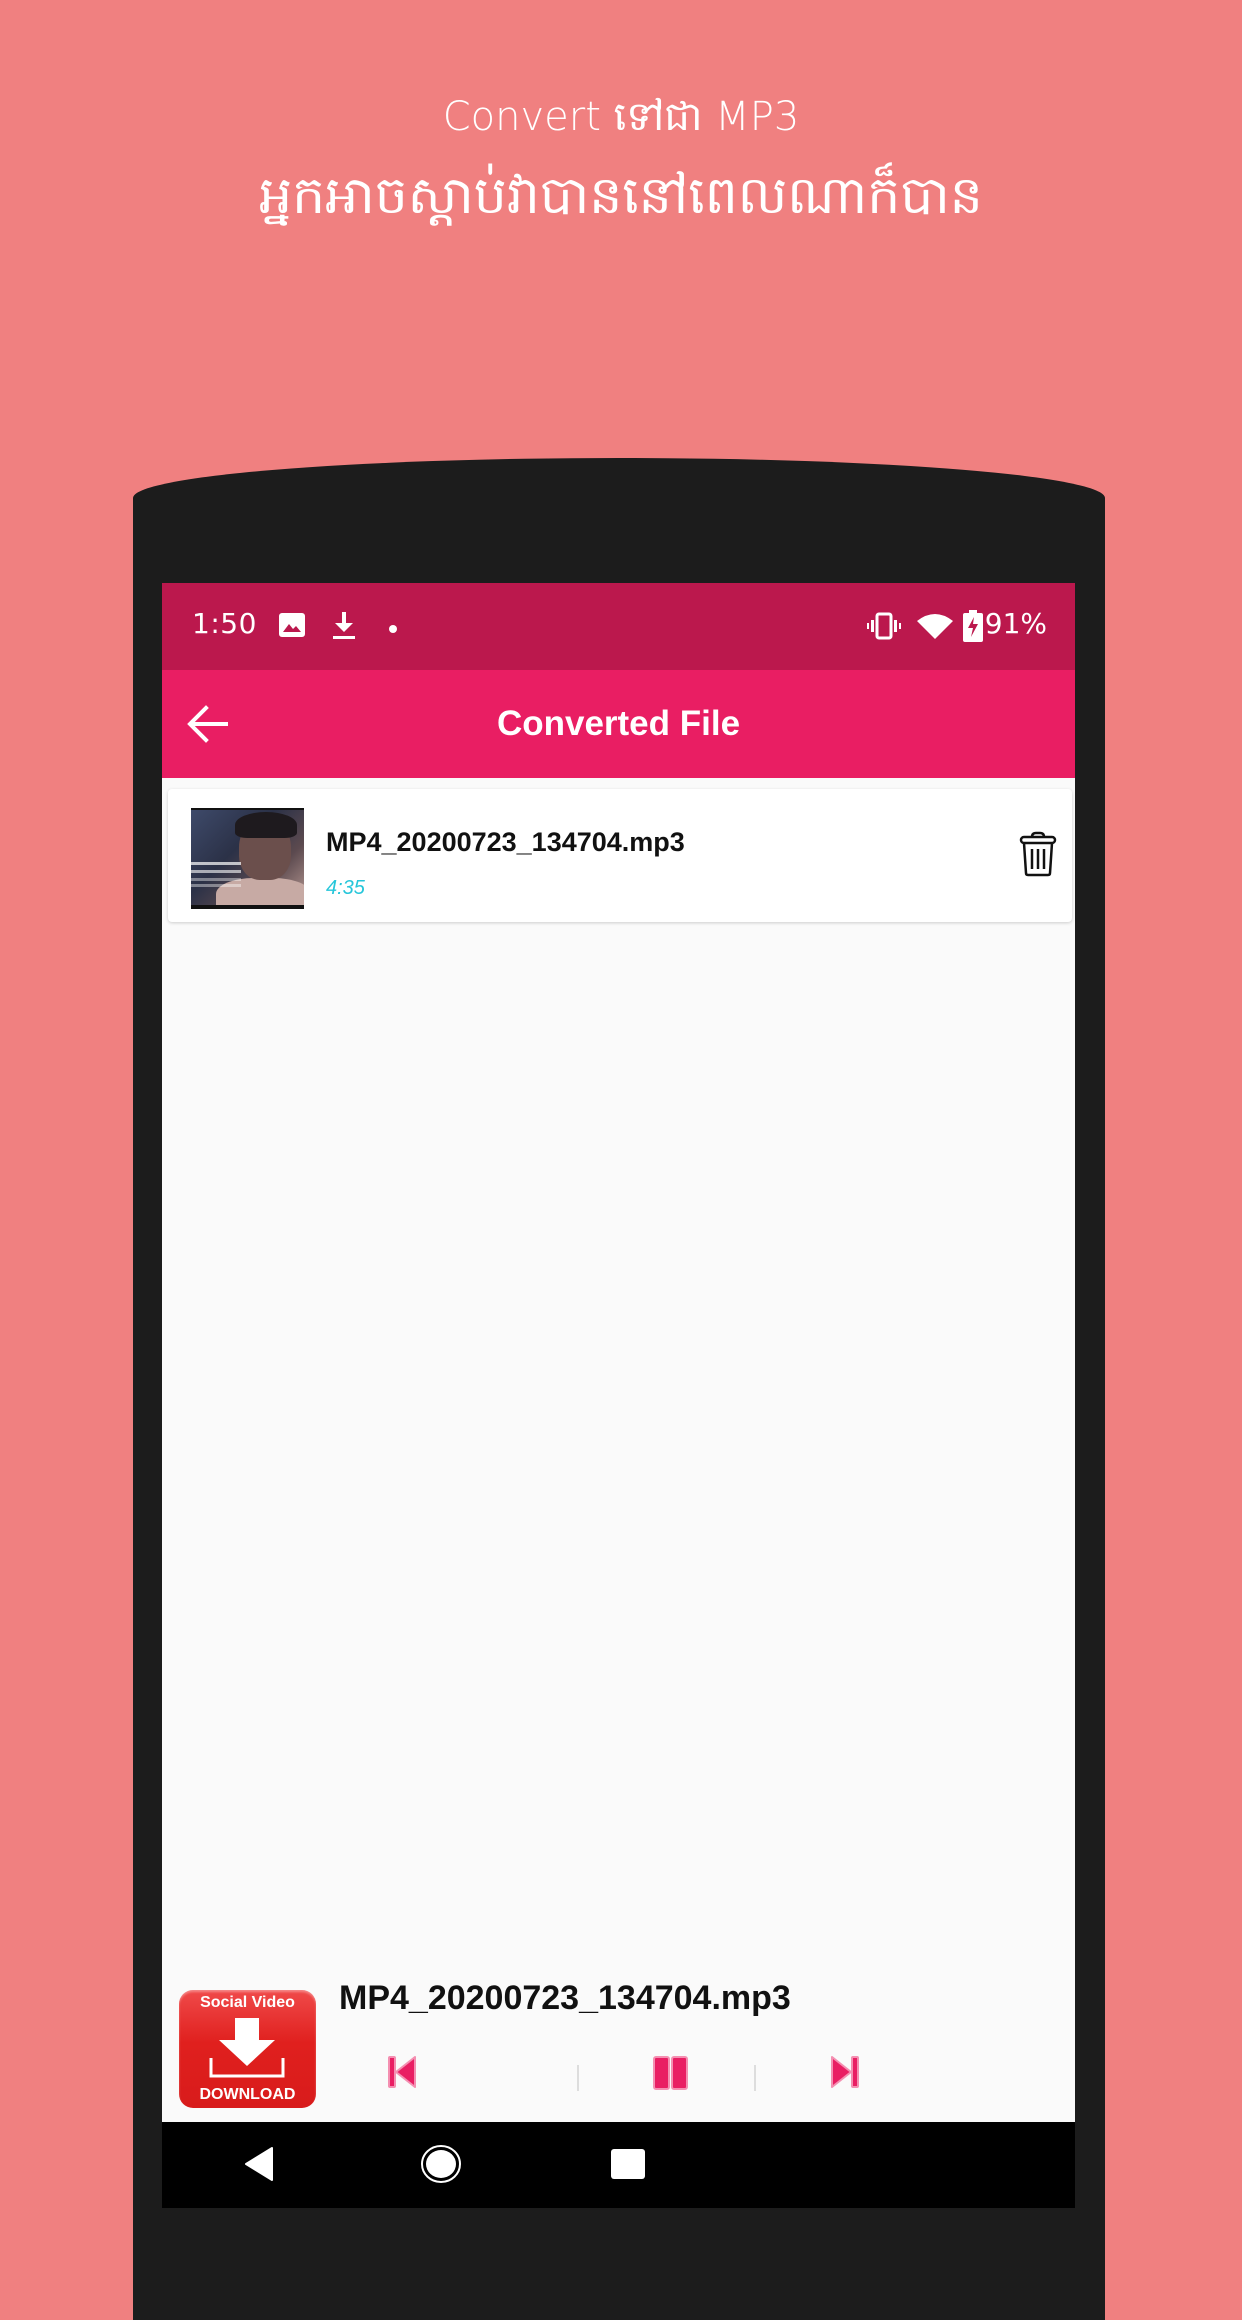 Image resolution: width=1242 pixels, height=2320 pixels. I want to click on status-time: 1:50, so click(224, 623).